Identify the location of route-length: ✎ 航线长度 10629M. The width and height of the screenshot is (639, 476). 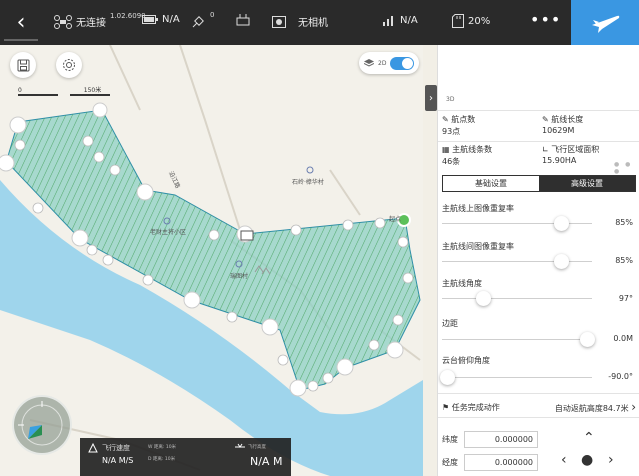
(562, 124).